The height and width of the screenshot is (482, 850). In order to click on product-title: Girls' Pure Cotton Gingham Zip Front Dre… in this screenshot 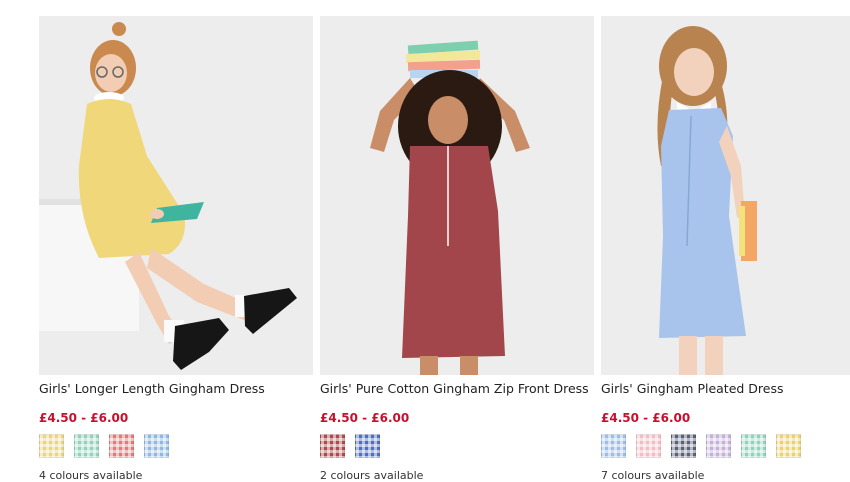, I will do `click(457, 389)`.